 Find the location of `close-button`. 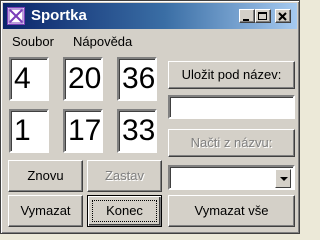

close-button is located at coordinates (283, 16).